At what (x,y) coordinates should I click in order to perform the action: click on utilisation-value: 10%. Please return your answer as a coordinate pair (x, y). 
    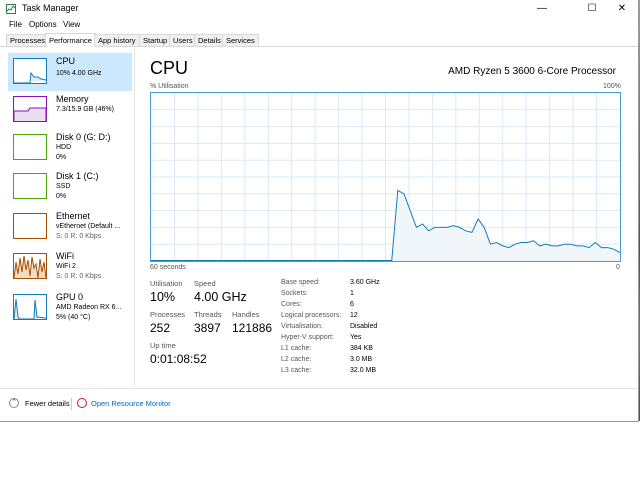
    Looking at the image, I should click on (163, 297).